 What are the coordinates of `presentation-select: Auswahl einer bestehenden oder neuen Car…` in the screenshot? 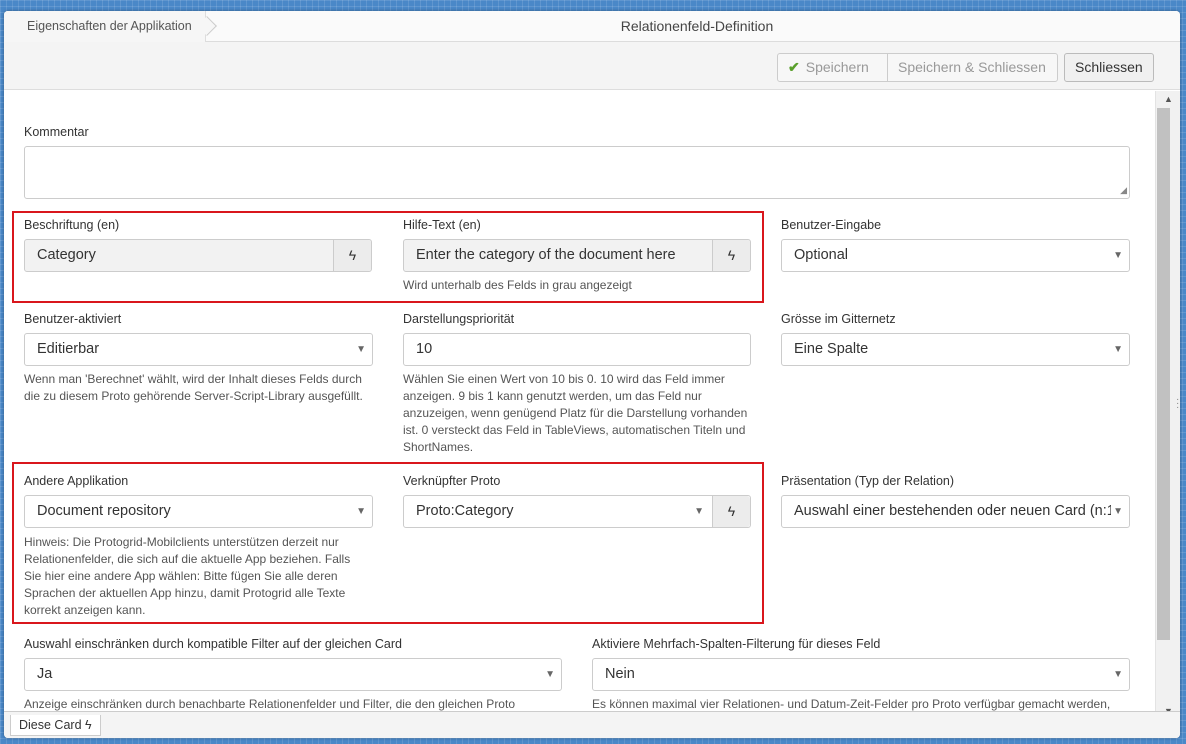 It's located at (955, 511).